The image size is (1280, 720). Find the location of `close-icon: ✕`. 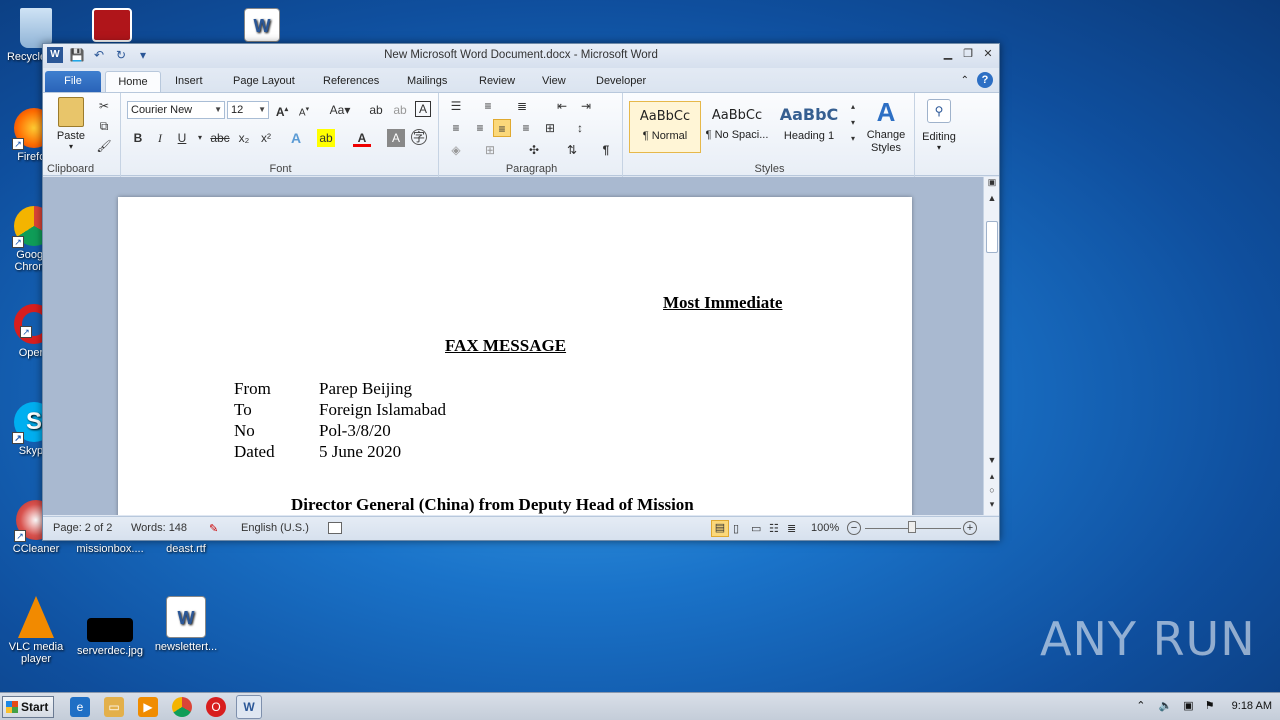

close-icon: ✕ is located at coordinates (988, 54).